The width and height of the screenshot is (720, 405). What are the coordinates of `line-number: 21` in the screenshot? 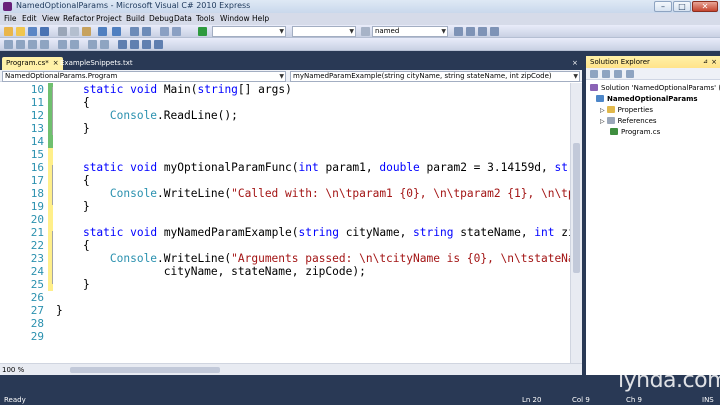 It's located at (37, 232).